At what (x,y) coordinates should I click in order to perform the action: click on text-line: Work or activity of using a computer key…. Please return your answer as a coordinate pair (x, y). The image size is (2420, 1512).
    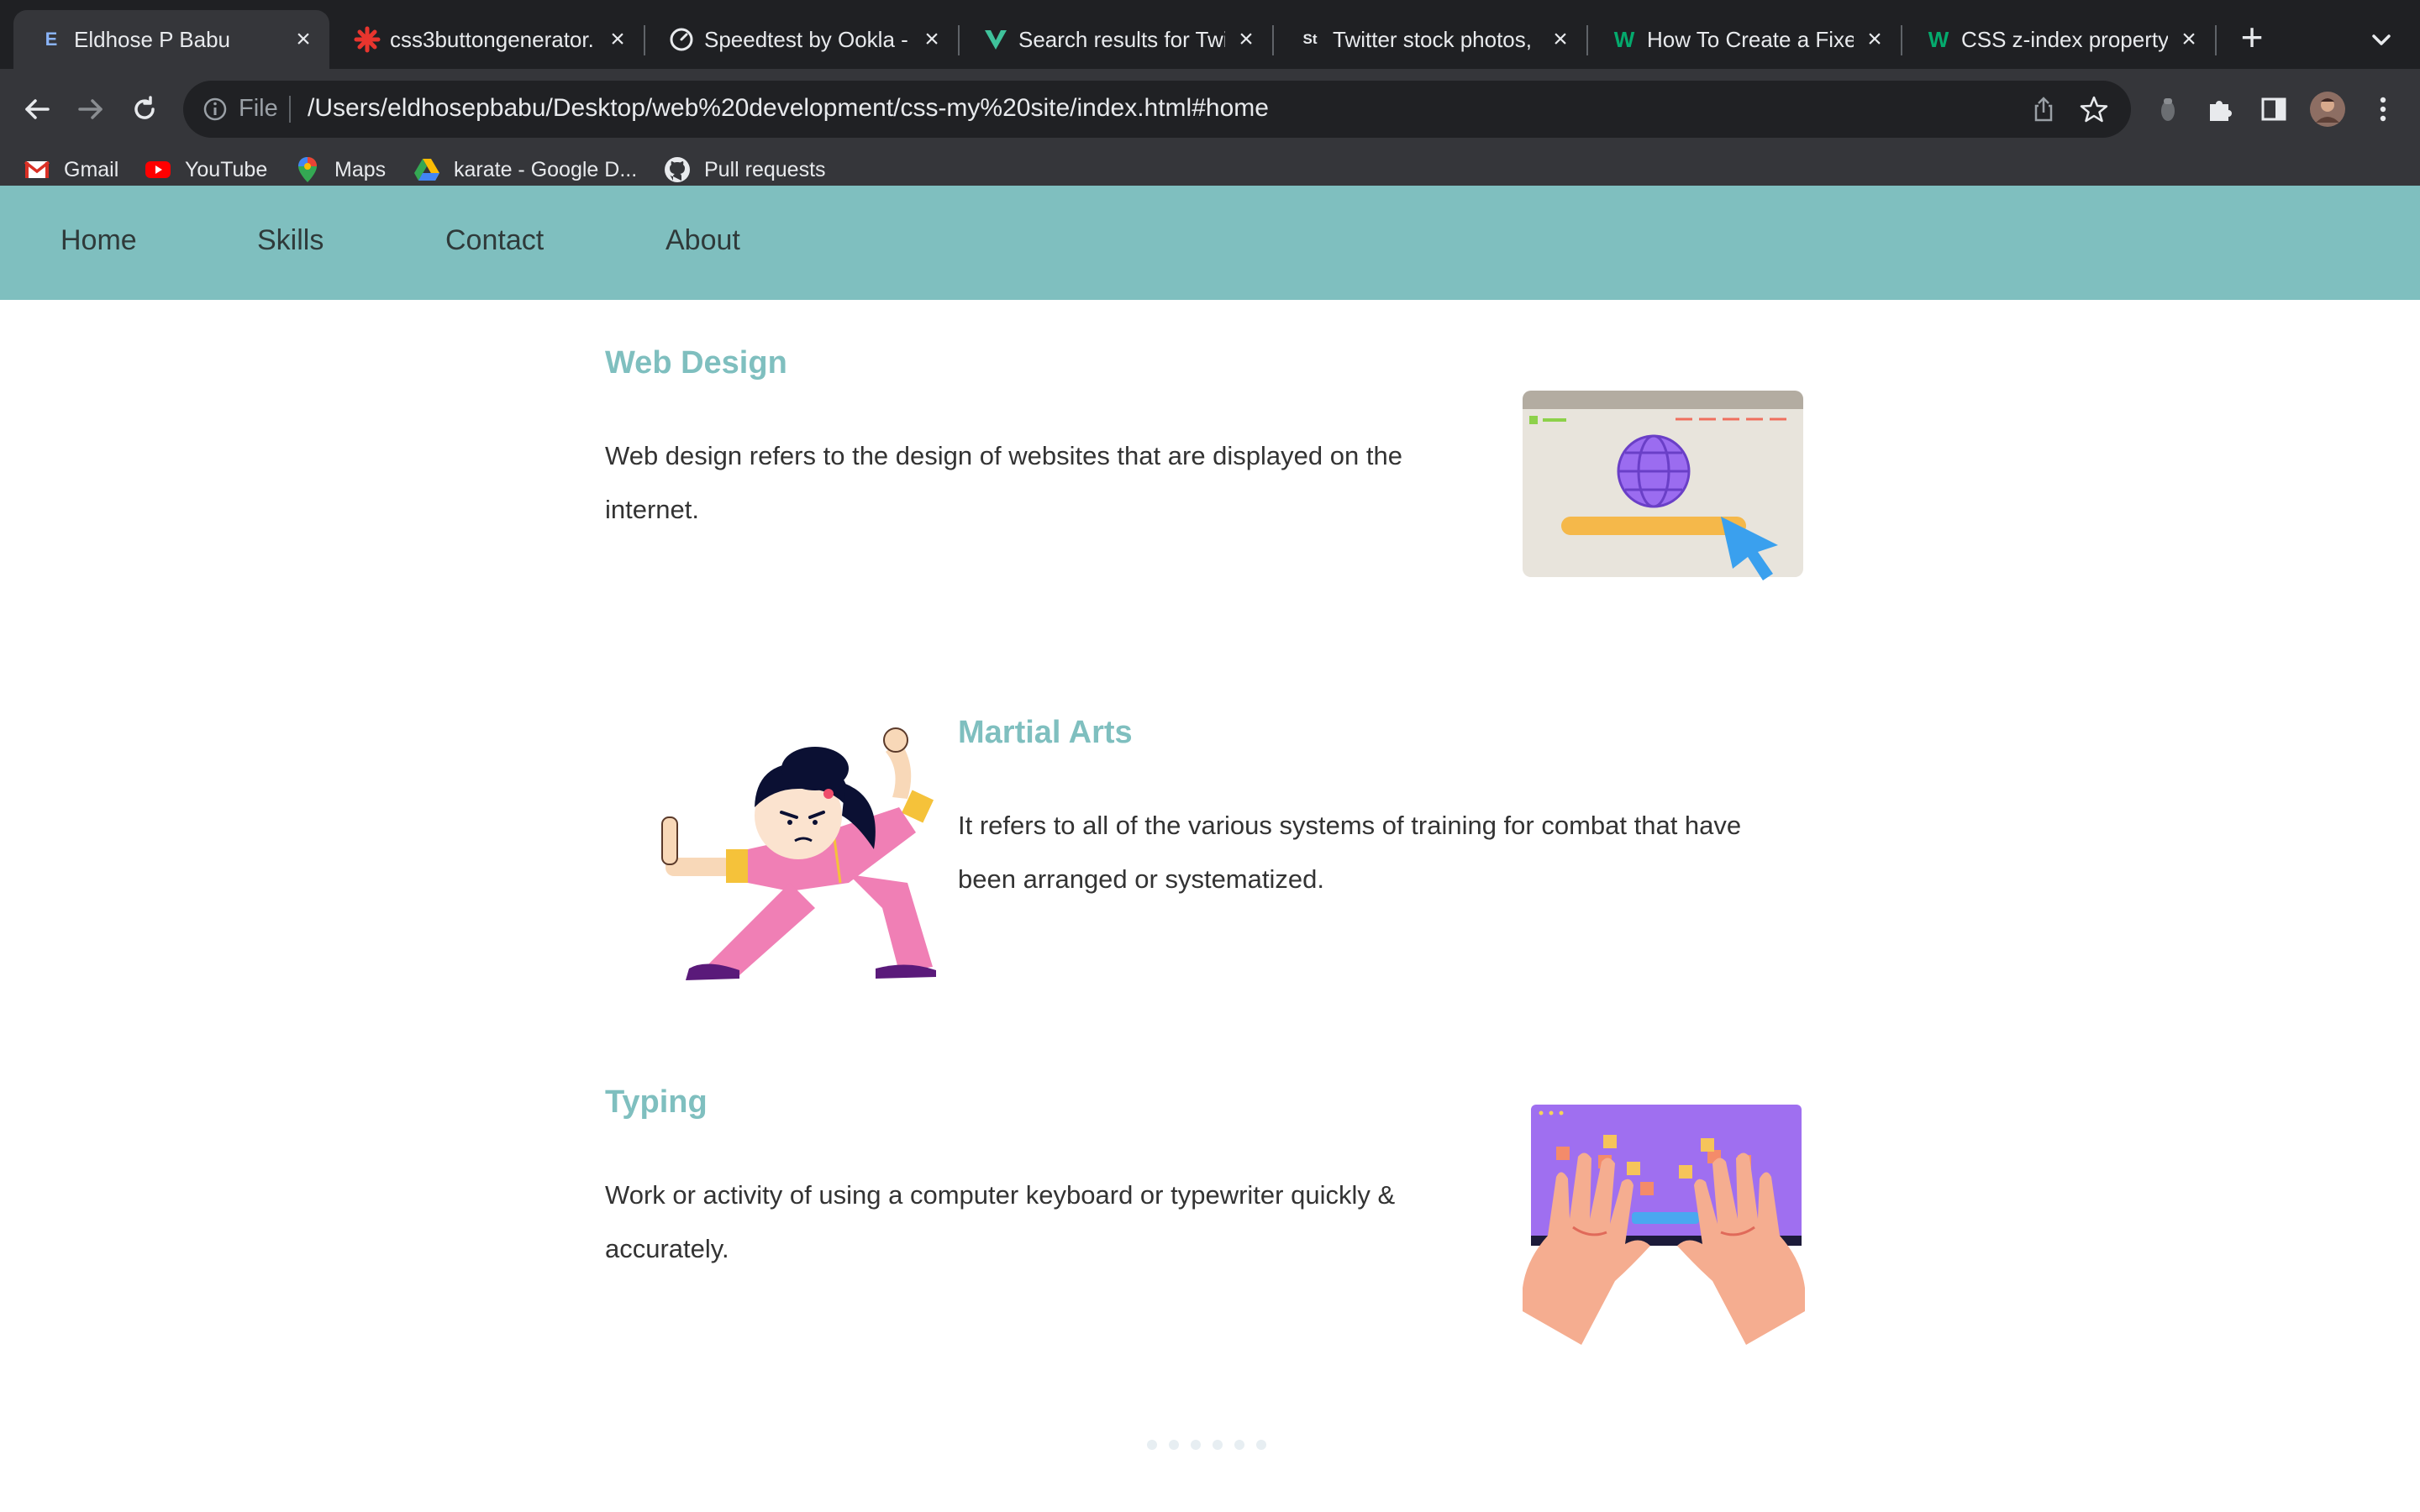
    Looking at the image, I should click on (1000, 1195).